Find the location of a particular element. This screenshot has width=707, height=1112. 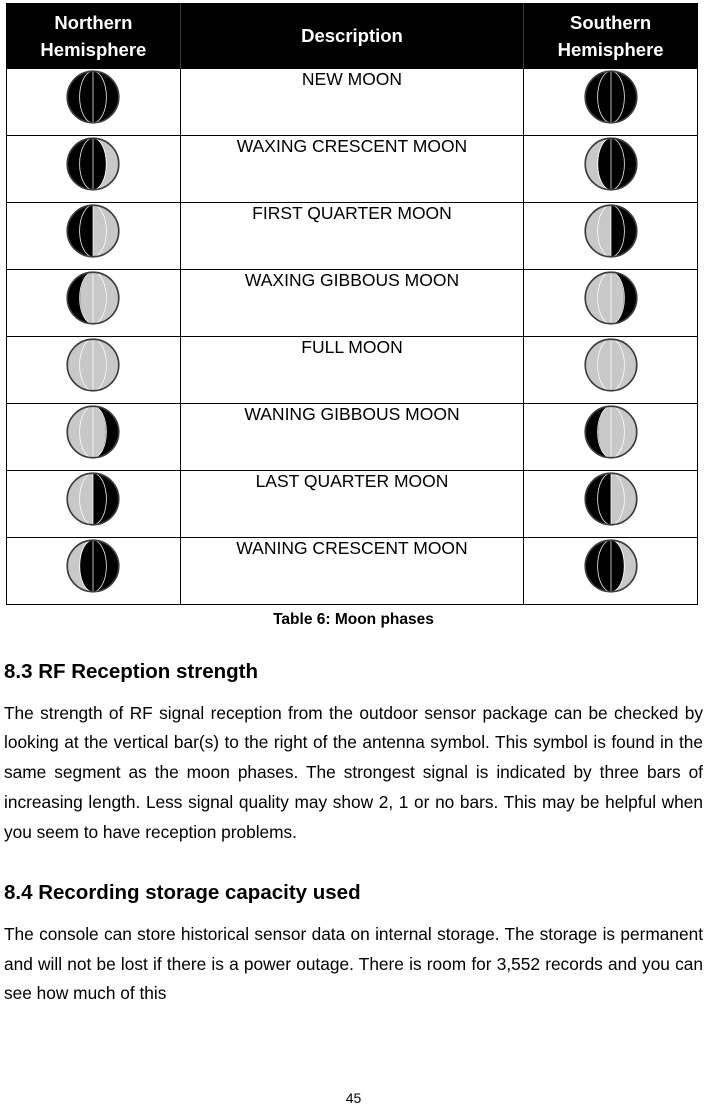

table-row: WANING GIBBOUS MOON is located at coordinates (352, 437).